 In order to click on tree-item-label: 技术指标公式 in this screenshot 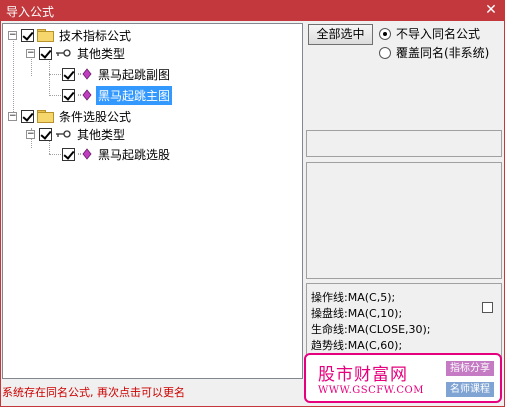, I will do `click(95, 35)`.